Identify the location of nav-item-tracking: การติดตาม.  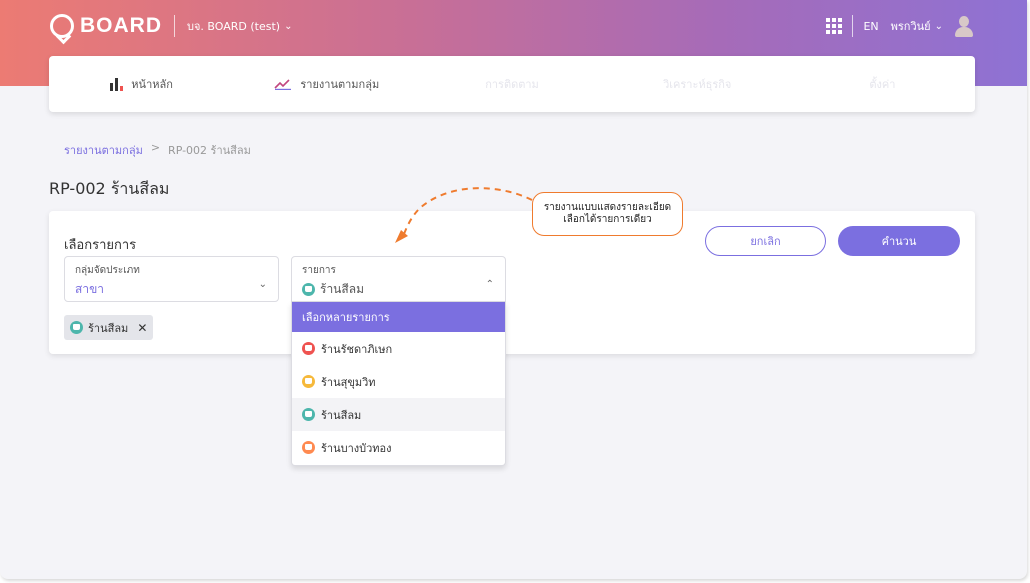
(511, 84).